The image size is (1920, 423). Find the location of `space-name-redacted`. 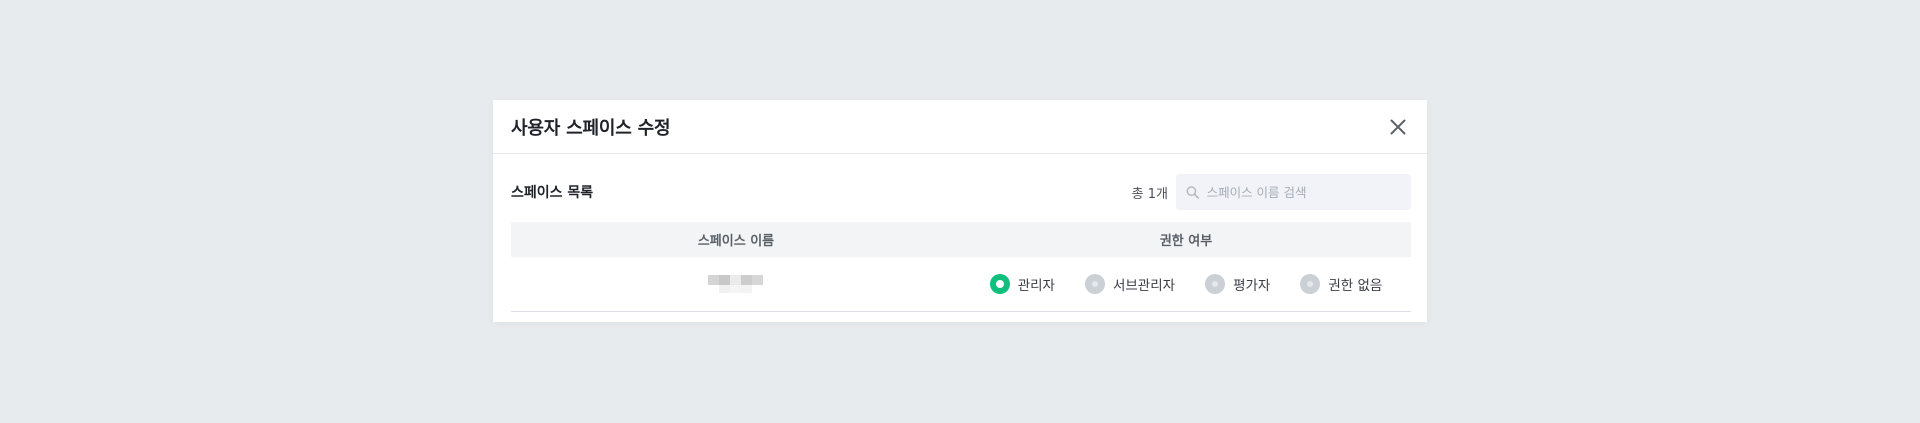

space-name-redacted is located at coordinates (736, 282).